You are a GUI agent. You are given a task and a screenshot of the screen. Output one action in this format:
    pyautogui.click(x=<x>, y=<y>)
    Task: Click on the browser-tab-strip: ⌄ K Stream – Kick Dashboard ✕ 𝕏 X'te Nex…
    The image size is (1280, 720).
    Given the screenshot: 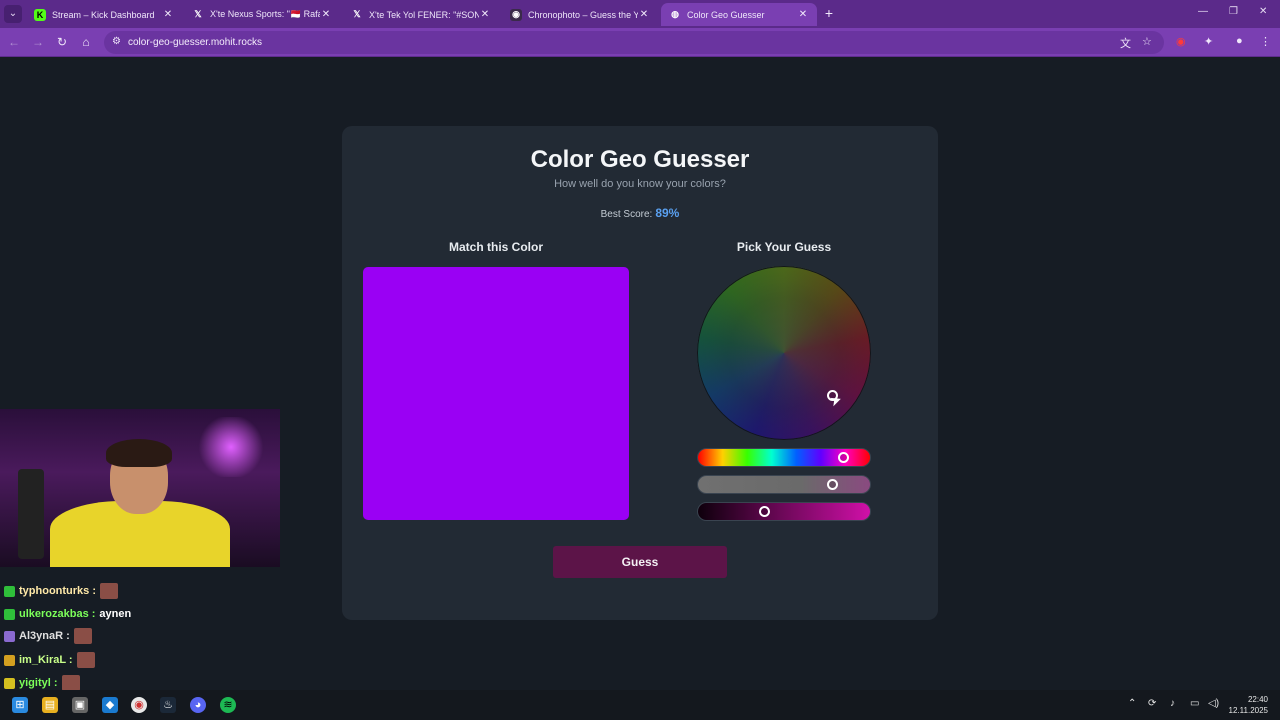 What is the action you would take?
    pyautogui.click(x=640, y=14)
    